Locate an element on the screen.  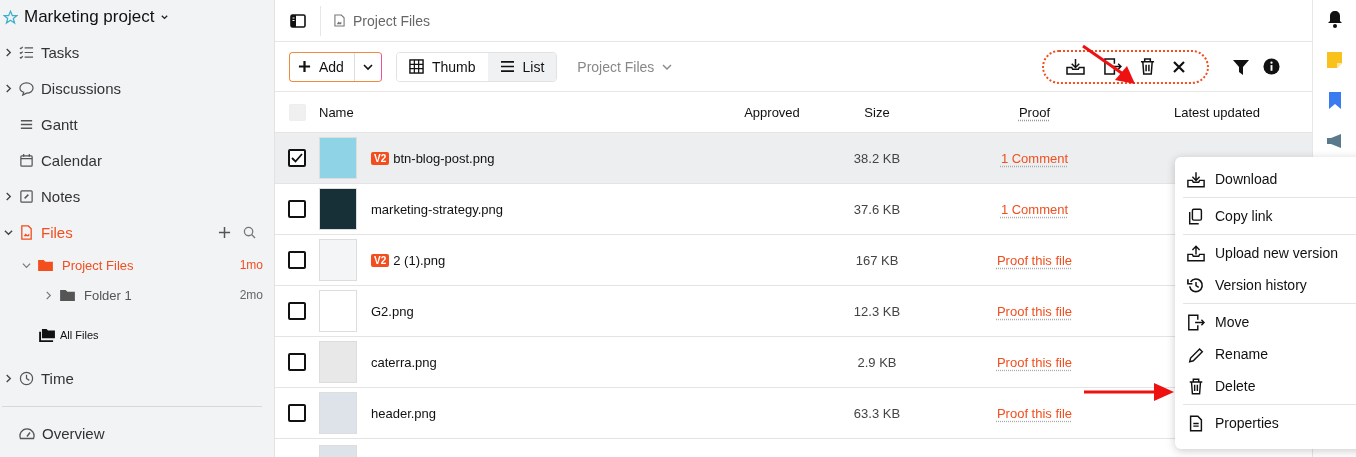
file-name: caterra.png is located at coordinates (404, 362).